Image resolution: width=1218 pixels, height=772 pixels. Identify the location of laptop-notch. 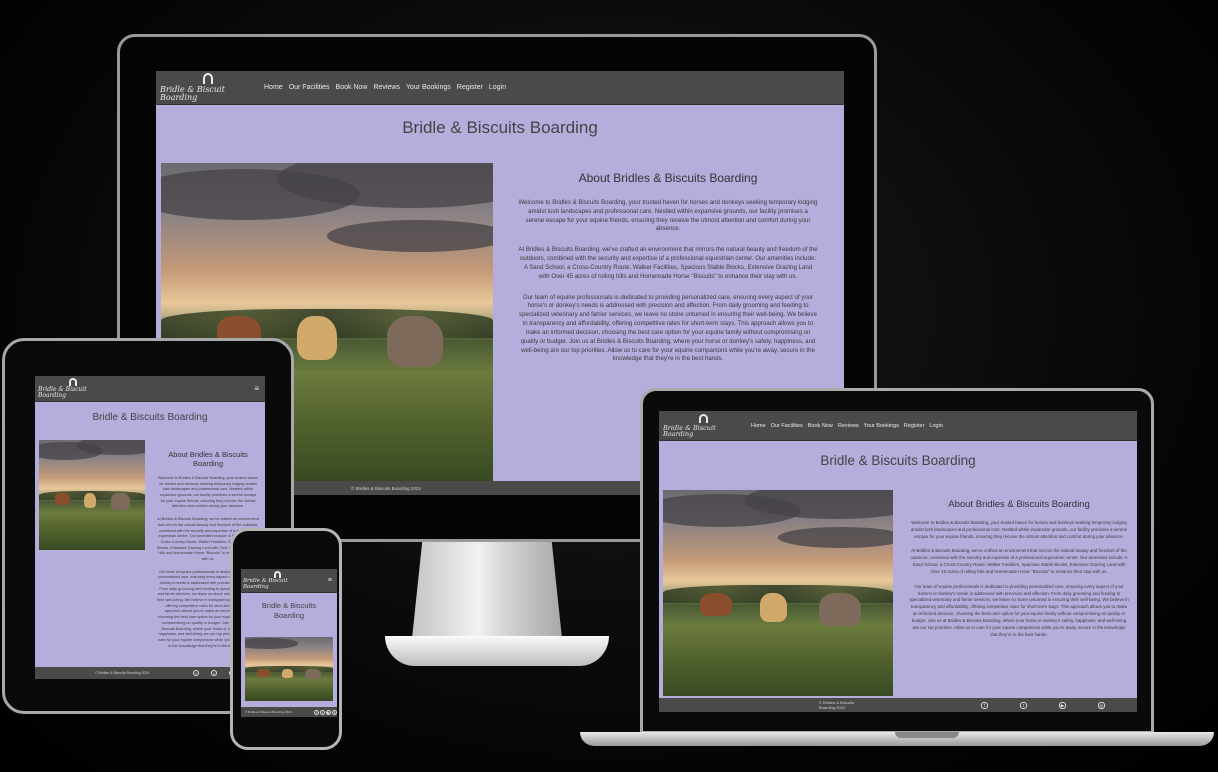
(927, 735).